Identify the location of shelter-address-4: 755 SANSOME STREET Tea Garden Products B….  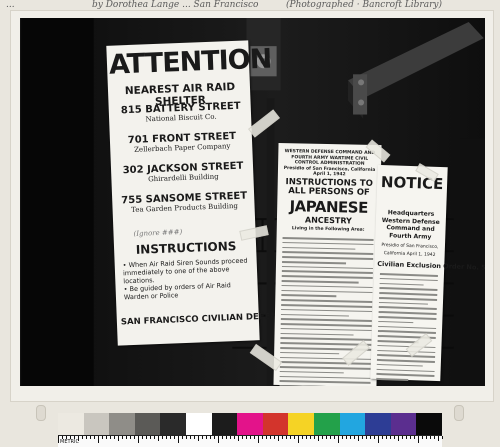
(184, 202).